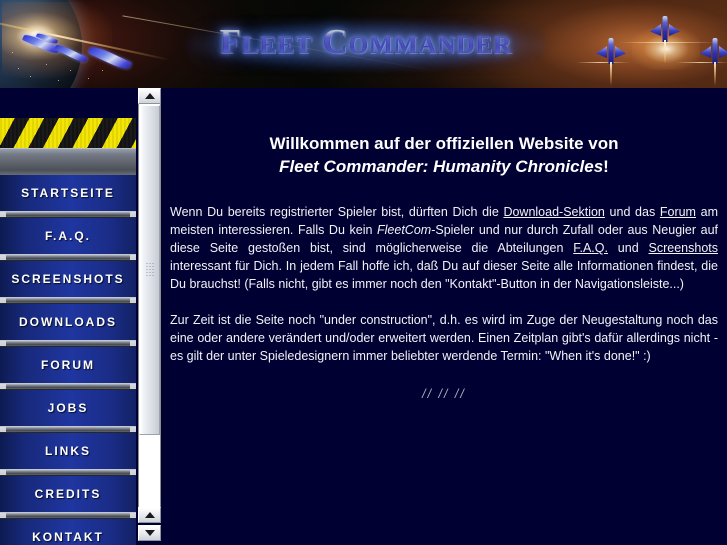 This screenshot has height=545, width=727. What do you see at coordinates (404, 230) in the screenshot?
I see `fleetcom-emphasis: FleetCom` at bounding box center [404, 230].